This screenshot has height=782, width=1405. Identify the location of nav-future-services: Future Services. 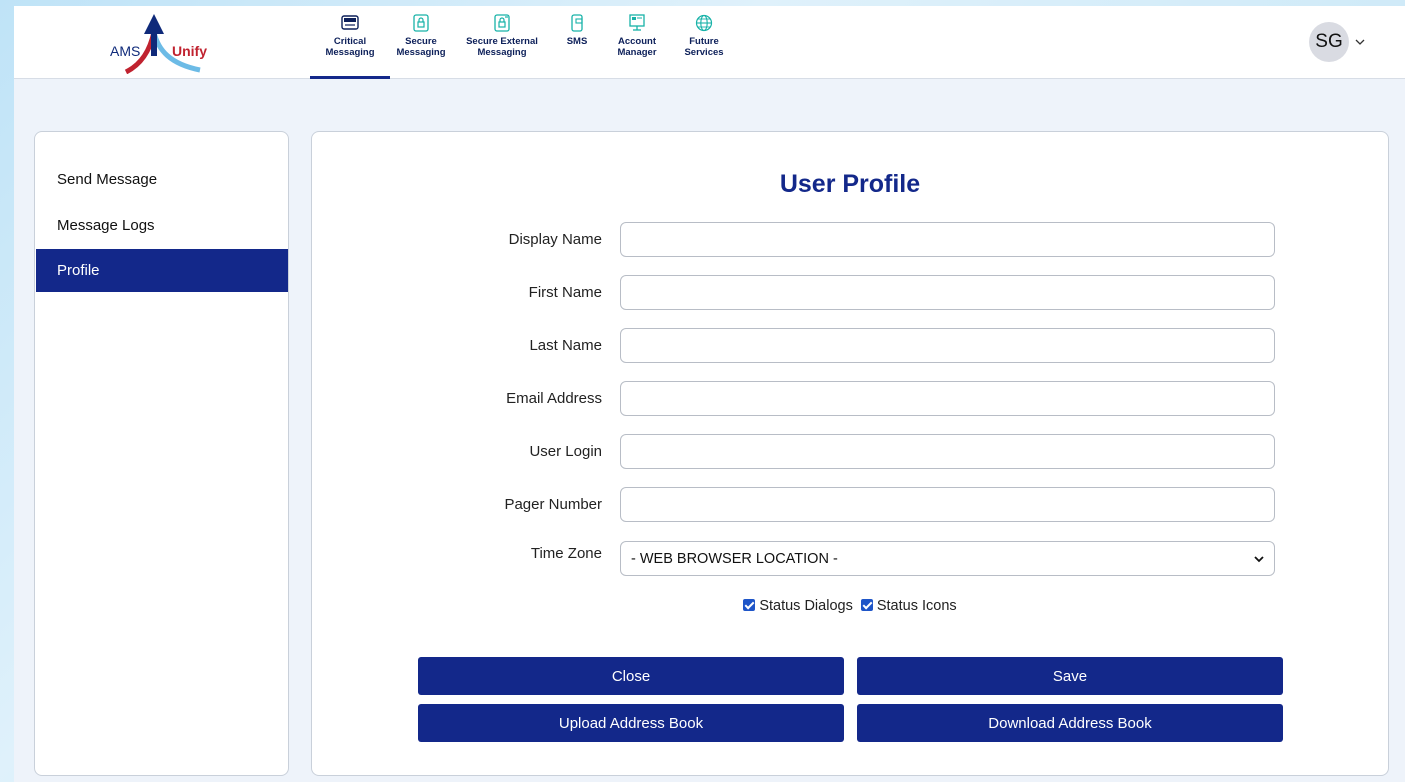
(704, 42).